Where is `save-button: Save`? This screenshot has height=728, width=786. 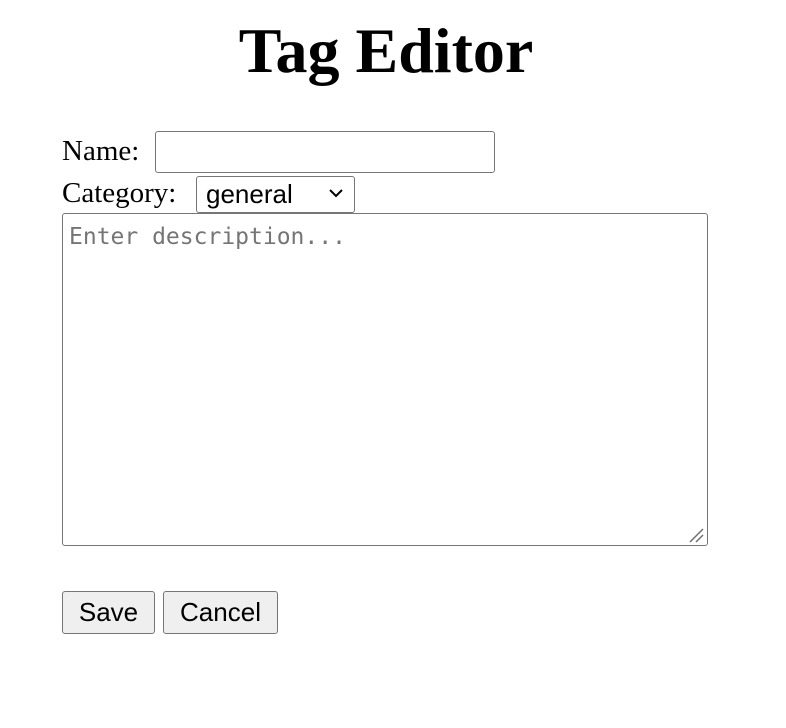
save-button: Save is located at coordinates (108, 612).